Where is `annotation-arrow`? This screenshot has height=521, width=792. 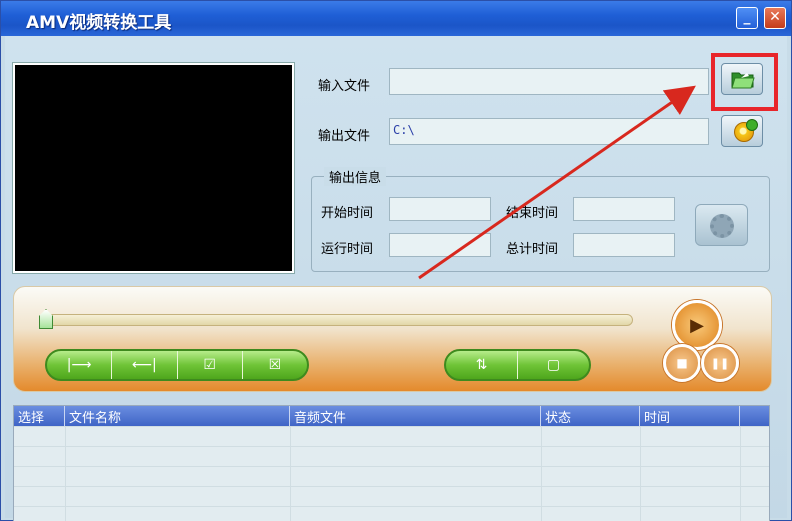 annotation-arrow is located at coordinates (557, 182).